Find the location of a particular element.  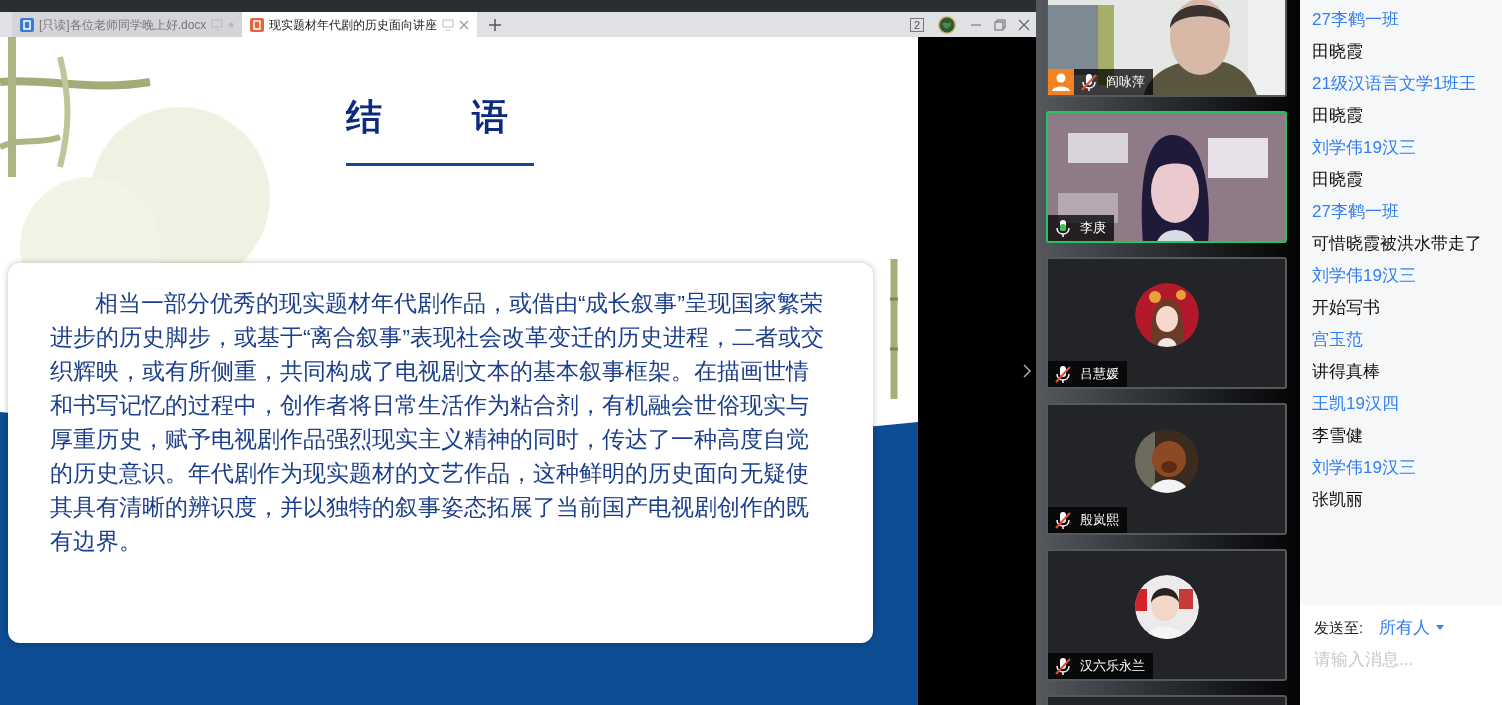

chat-message: 讲得真棒 is located at coordinates (1346, 372).